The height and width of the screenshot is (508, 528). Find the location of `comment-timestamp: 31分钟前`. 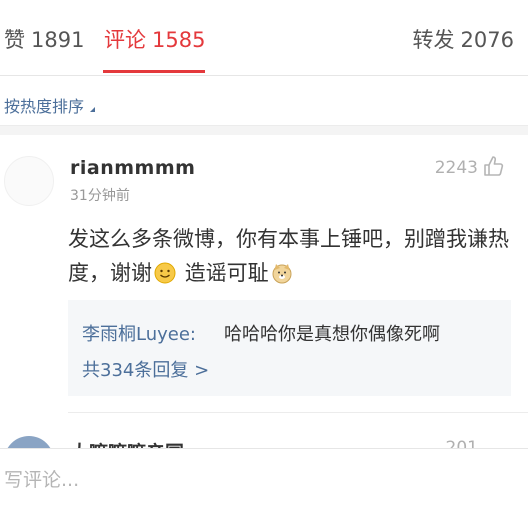

comment-timestamp: 31分钟前 is located at coordinates (100, 196).